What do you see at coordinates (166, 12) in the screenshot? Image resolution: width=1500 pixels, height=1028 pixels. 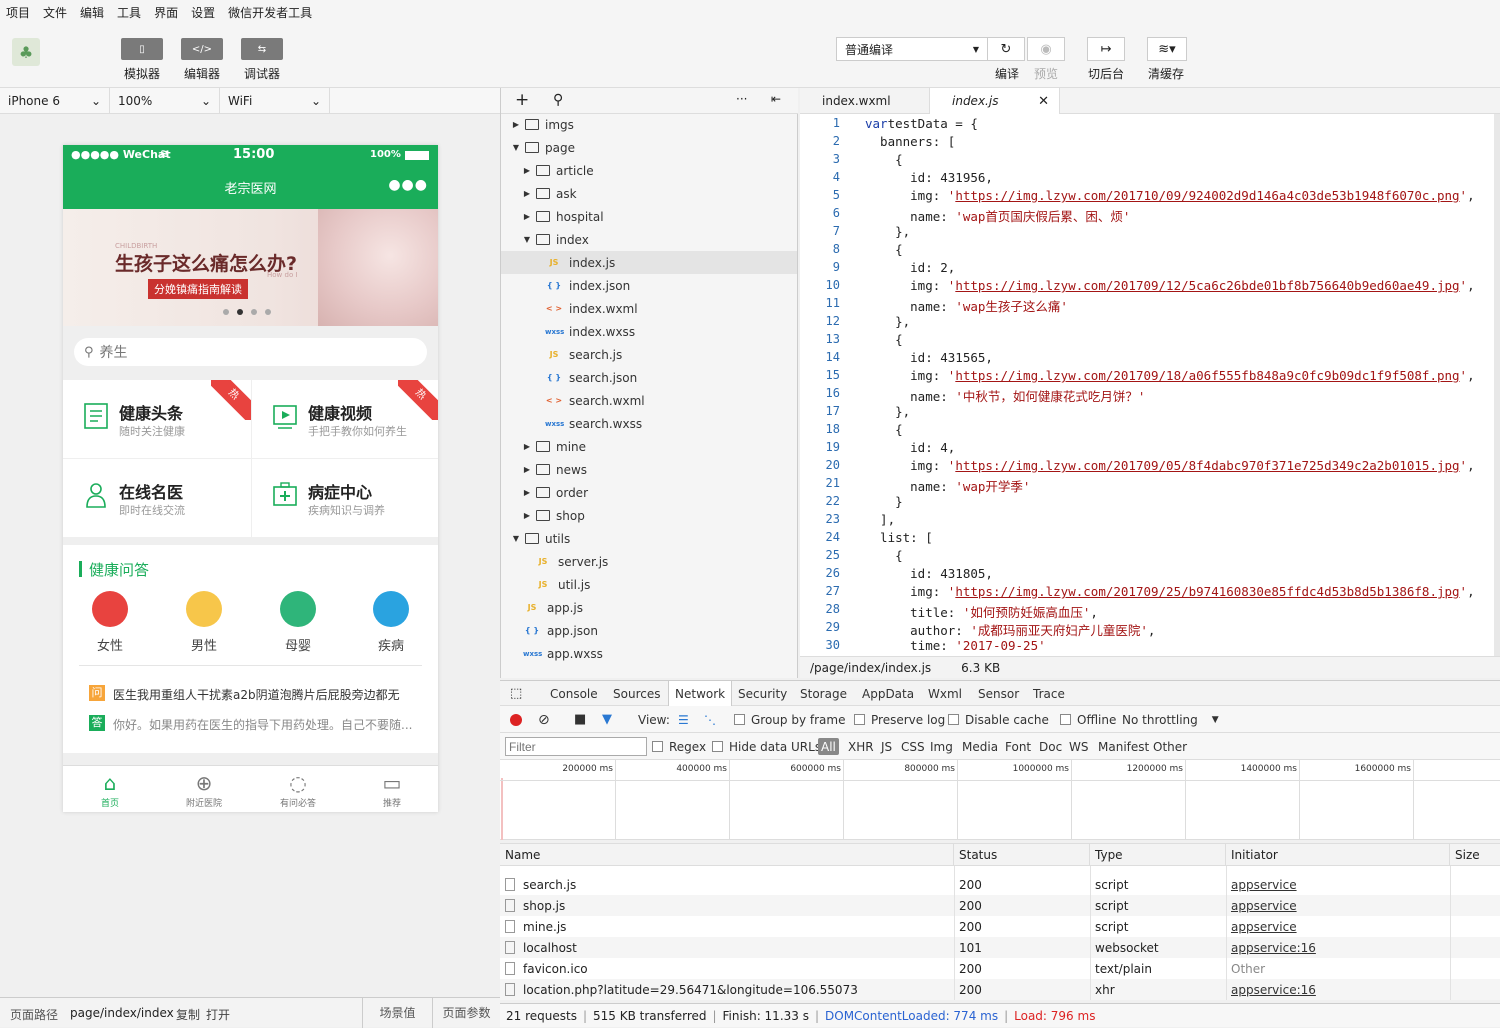 I see `menu-item: 界面` at bounding box center [166, 12].